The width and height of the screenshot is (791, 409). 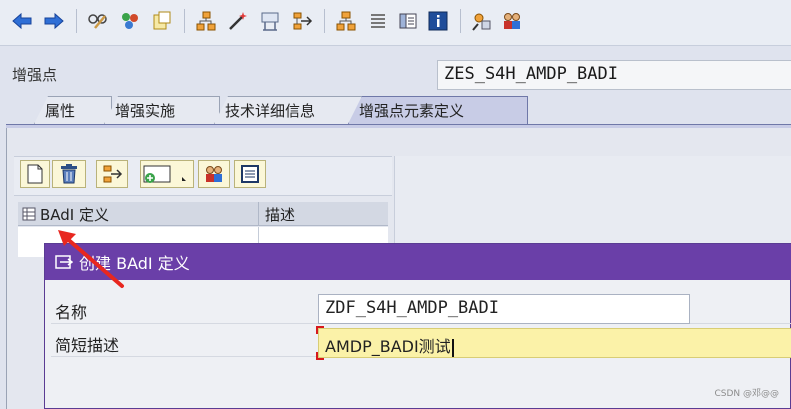 What do you see at coordinates (29, 214) in the screenshot?
I see `grid-icon` at bounding box center [29, 214].